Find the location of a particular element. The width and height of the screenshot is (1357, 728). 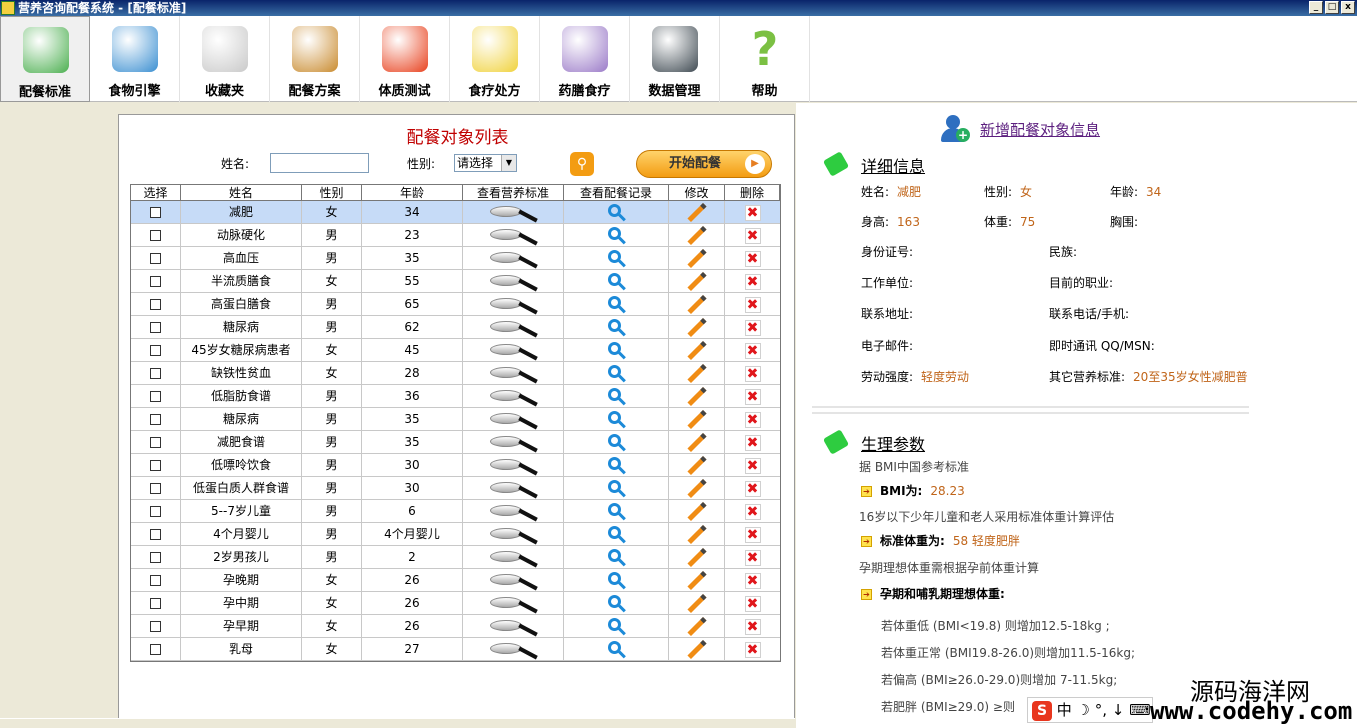

gender-select: 请选择 ▼ is located at coordinates (485, 163).